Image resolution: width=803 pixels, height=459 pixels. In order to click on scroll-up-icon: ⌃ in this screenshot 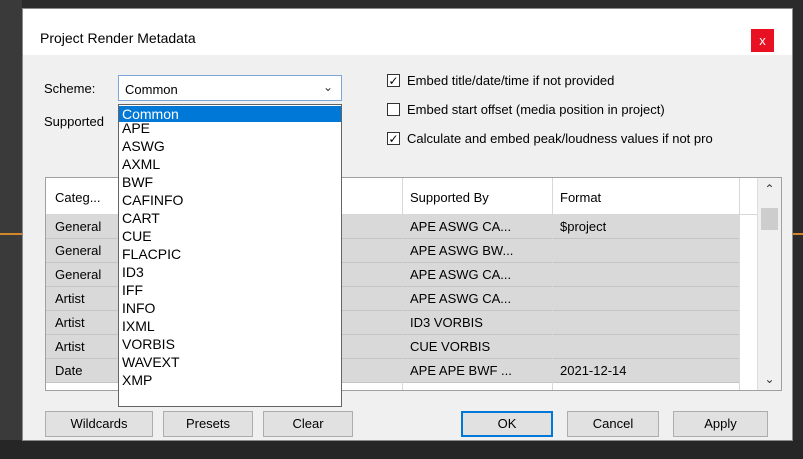, I will do `click(769, 189)`.